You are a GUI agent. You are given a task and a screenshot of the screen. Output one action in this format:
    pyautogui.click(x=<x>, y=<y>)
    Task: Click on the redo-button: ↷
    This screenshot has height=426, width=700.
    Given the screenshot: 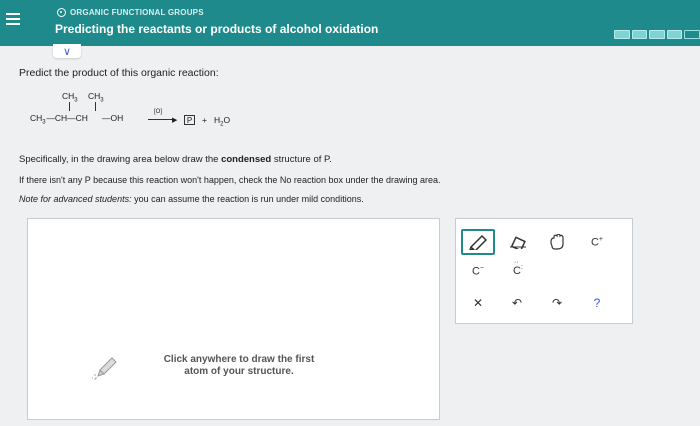 What is the action you would take?
    pyautogui.click(x=557, y=303)
    